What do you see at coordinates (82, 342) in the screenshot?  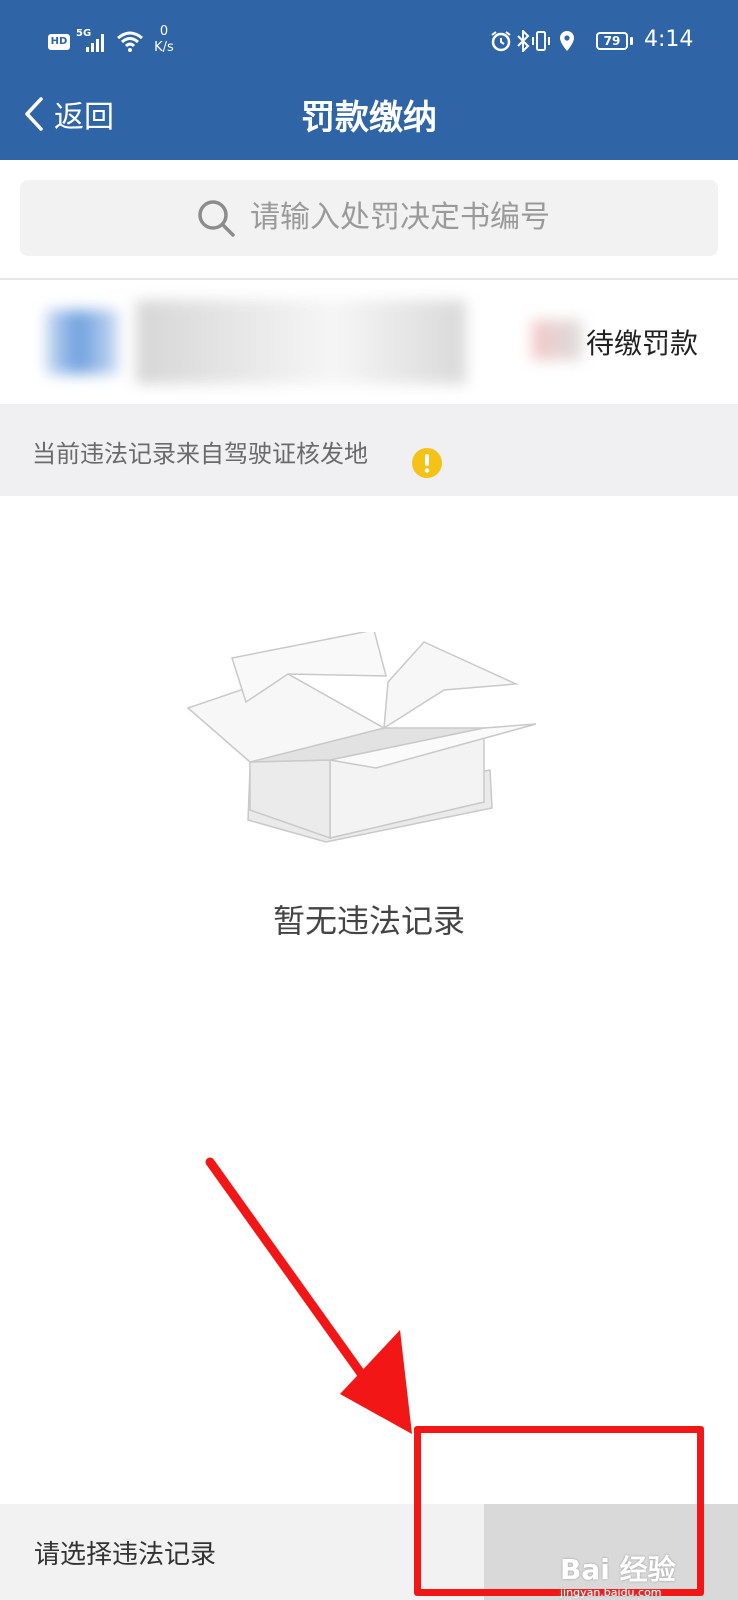 I see `vehicle-avatar` at bounding box center [82, 342].